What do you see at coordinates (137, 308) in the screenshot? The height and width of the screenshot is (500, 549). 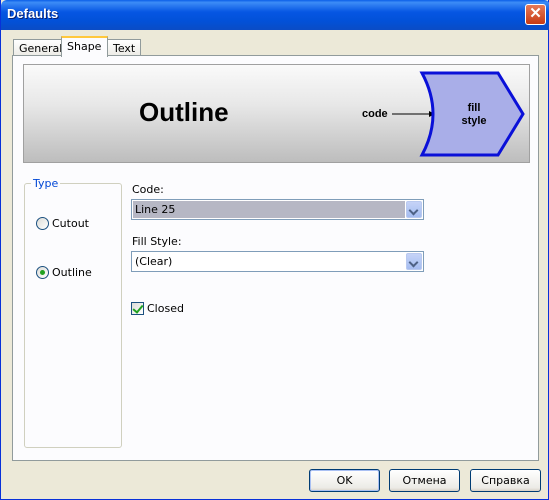 I see `closed-checkbox` at bounding box center [137, 308].